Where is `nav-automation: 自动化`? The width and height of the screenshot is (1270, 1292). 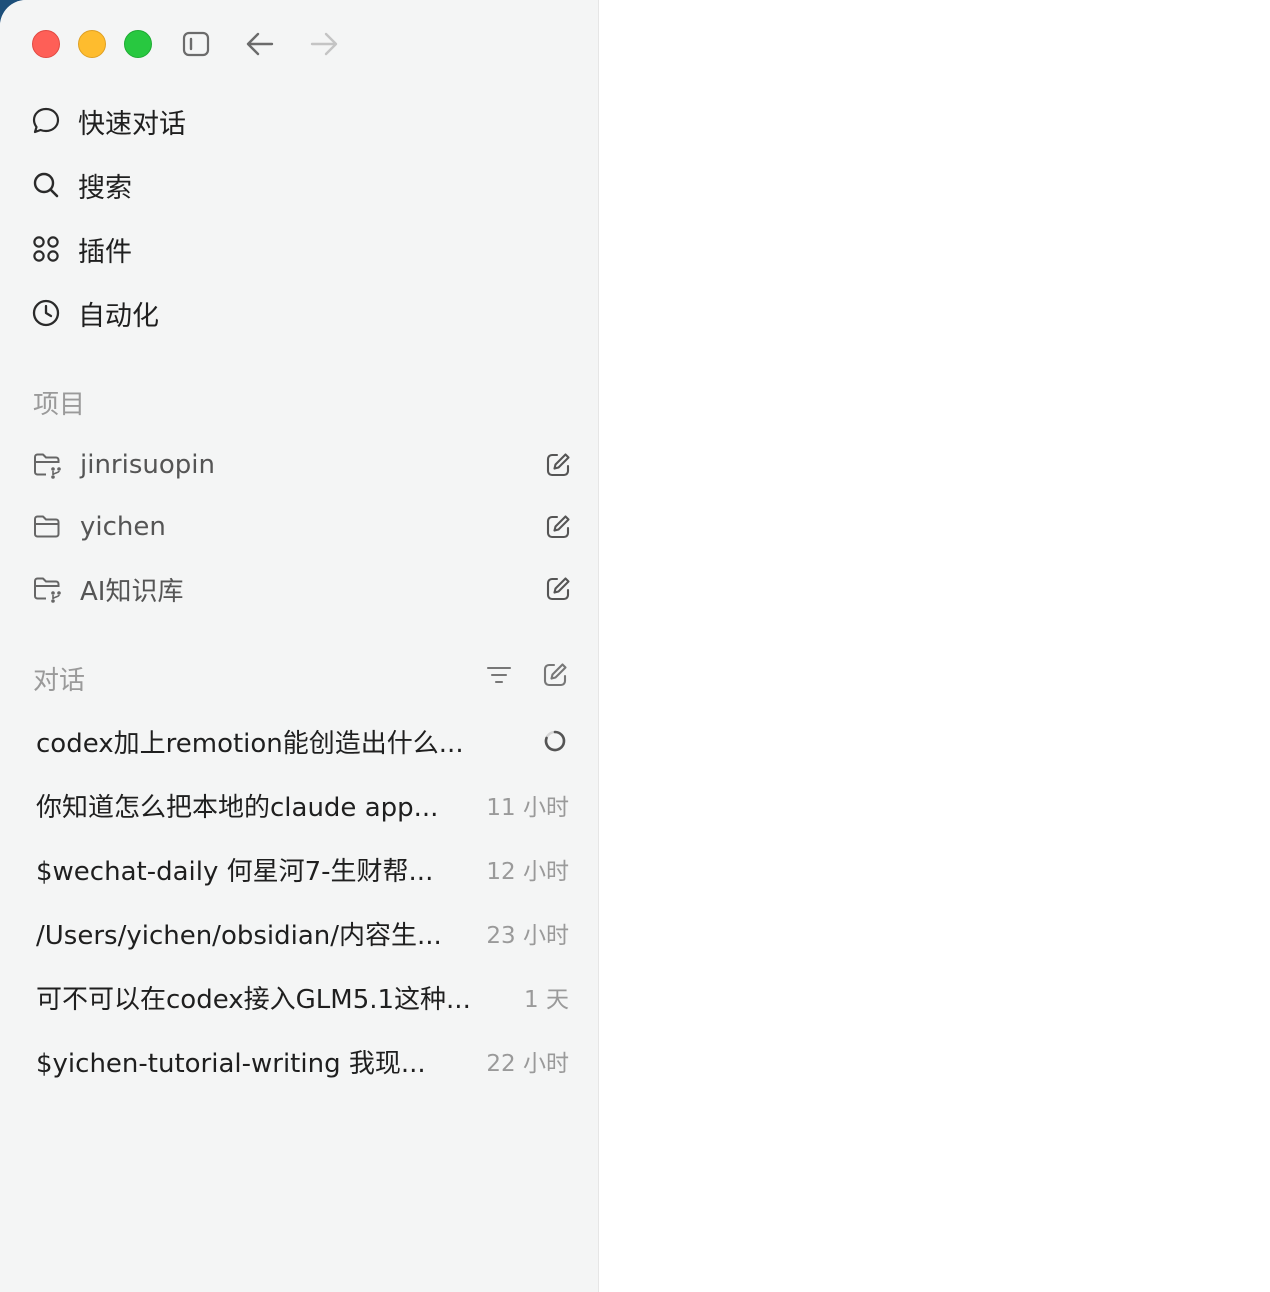 nav-automation: 自动化 is located at coordinates (298, 313).